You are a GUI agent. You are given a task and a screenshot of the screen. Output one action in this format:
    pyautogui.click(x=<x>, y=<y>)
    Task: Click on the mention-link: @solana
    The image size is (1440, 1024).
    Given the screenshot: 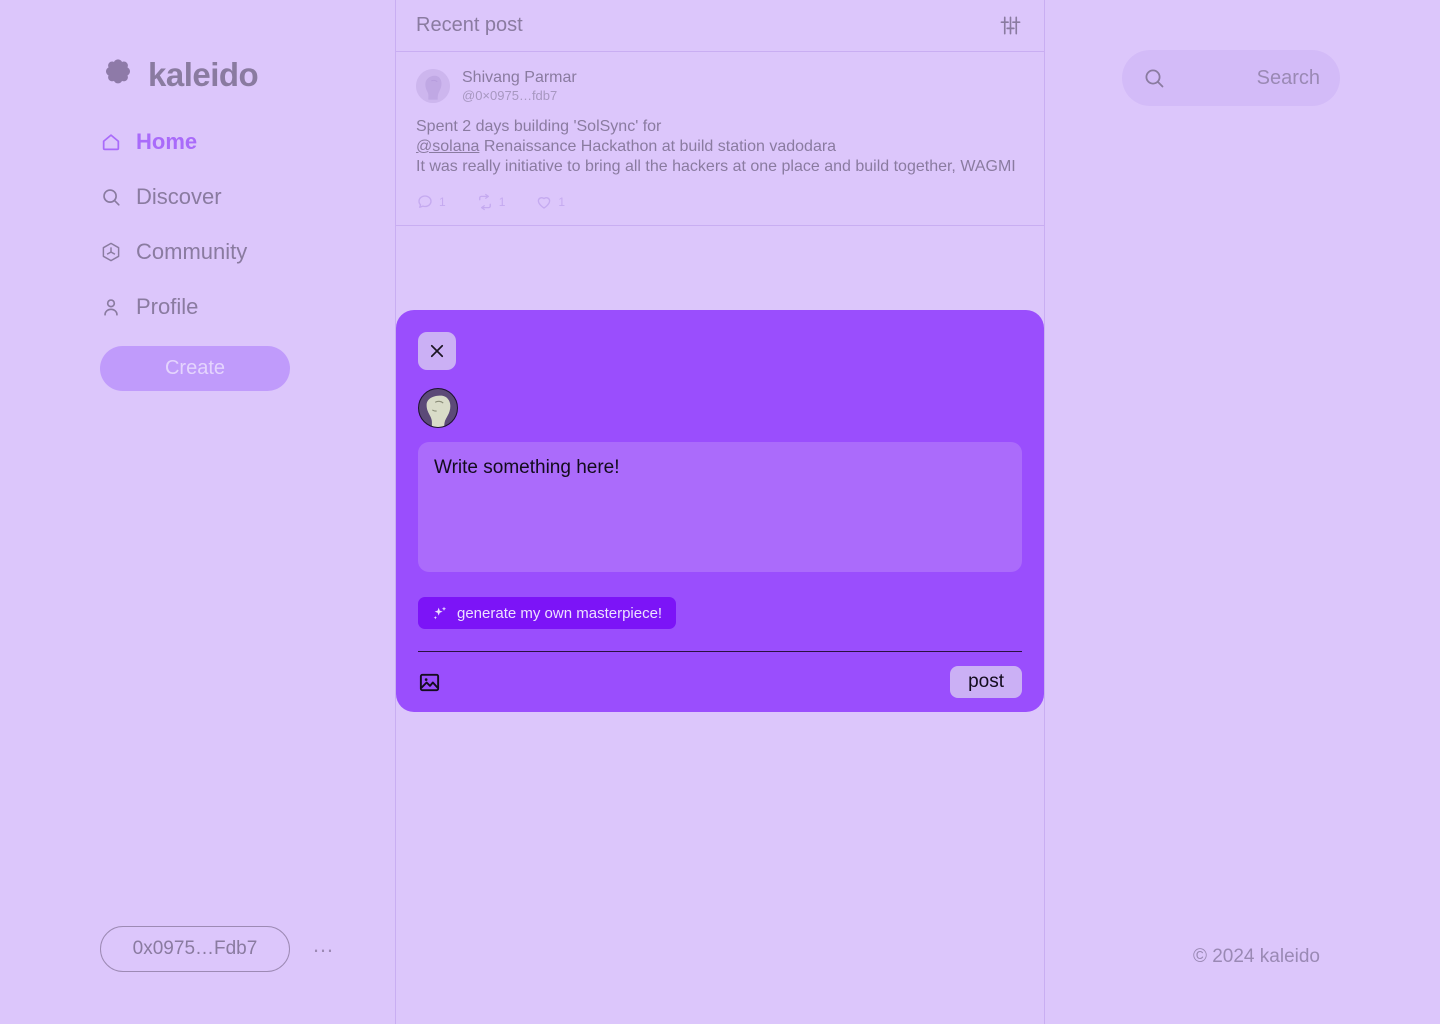 What is the action you would take?
    pyautogui.click(x=447, y=146)
    